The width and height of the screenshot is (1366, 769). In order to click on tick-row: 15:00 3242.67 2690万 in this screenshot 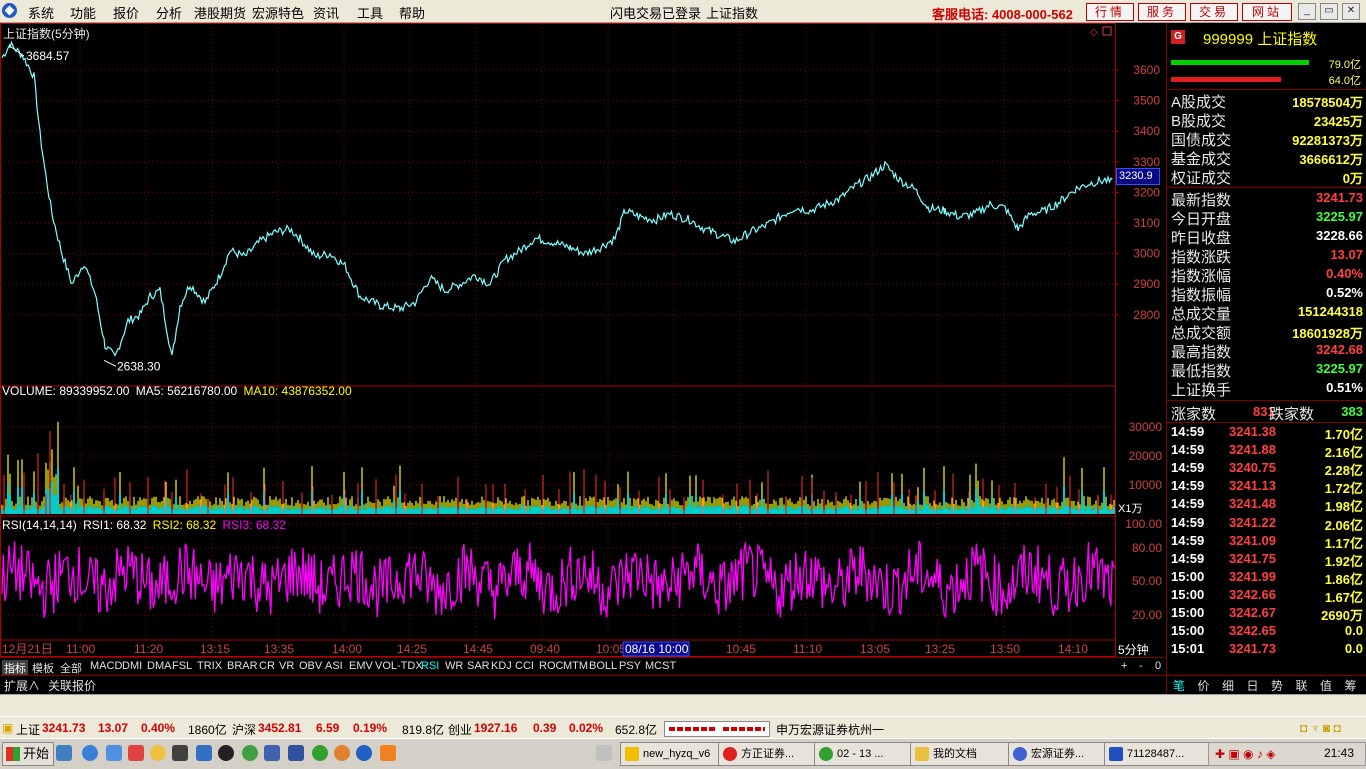, I will do `click(1268, 614)`.